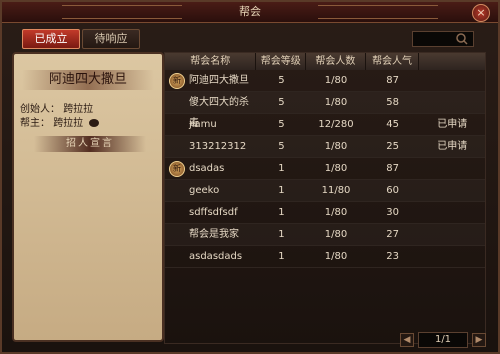 Image resolution: width=500 pixels, height=354 pixels. Describe the element at coordinates (68, 123) in the screenshot. I see `leader-value: 跨拉拉` at that location.